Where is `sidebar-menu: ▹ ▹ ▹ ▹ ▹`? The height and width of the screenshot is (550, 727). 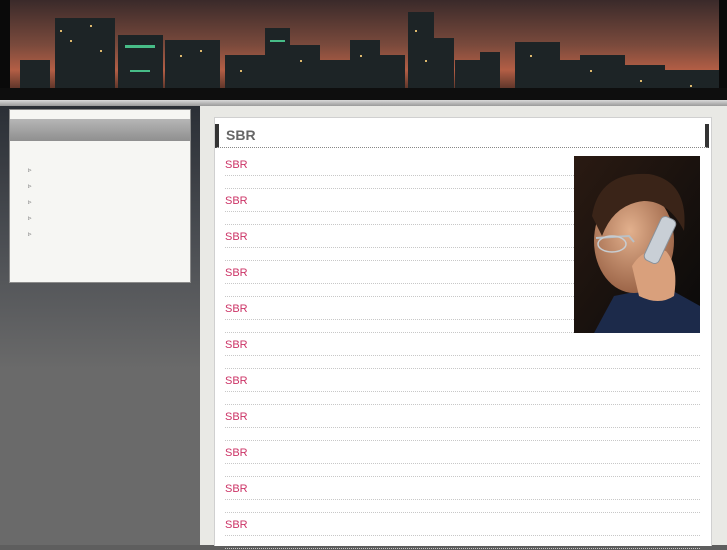
sidebar-menu: ▹ ▹ ▹ ▹ ▹ is located at coordinates (33, 202).